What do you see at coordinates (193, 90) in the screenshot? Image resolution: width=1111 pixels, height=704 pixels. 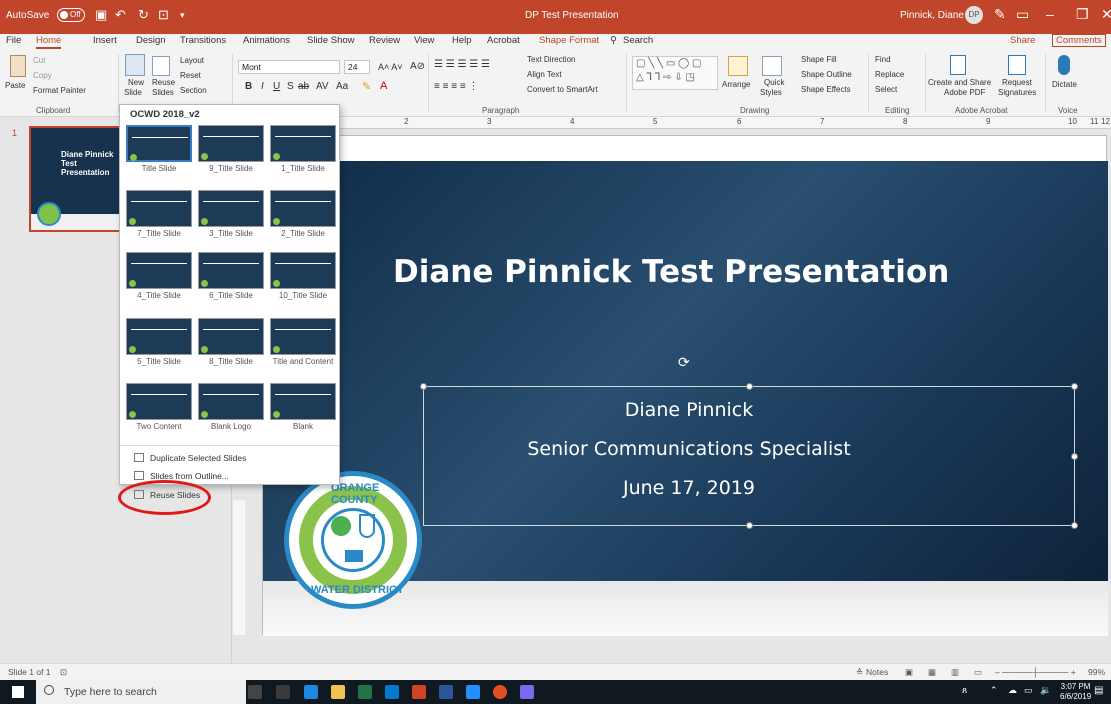 I see `section-button: Section` at bounding box center [193, 90].